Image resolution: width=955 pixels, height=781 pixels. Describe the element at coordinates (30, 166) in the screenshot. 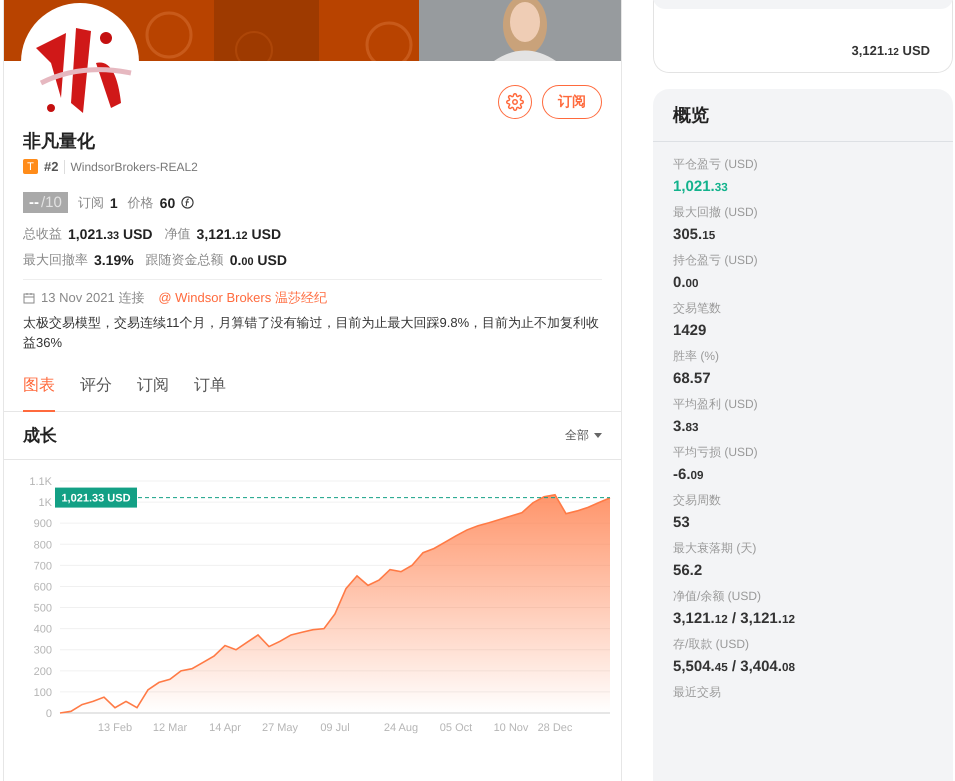

I see `type-badge: T` at that location.